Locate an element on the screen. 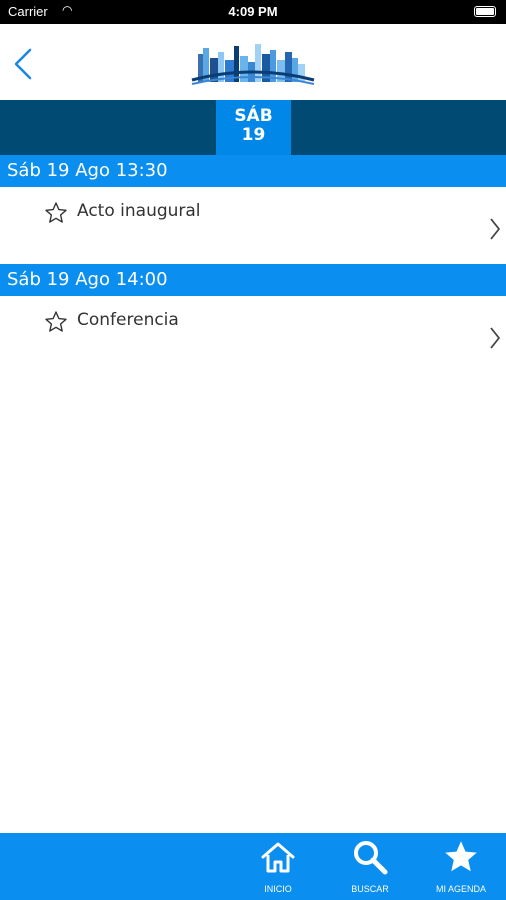 Image resolution: width=506 pixels, height=900 pixels. event-row: Acto inaugural is located at coordinates (253, 225).